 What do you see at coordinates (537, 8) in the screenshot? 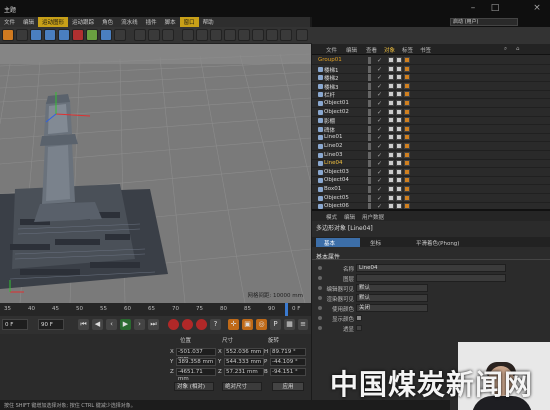
I see `close-icon: ×` at bounding box center [537, 8].